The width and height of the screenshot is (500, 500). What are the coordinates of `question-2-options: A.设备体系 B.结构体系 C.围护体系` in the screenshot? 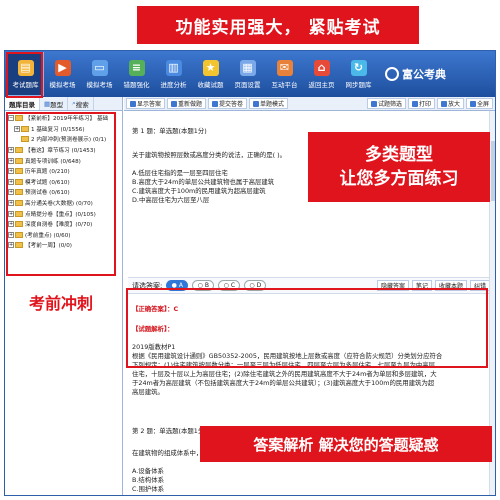 It's located at (148, 480).